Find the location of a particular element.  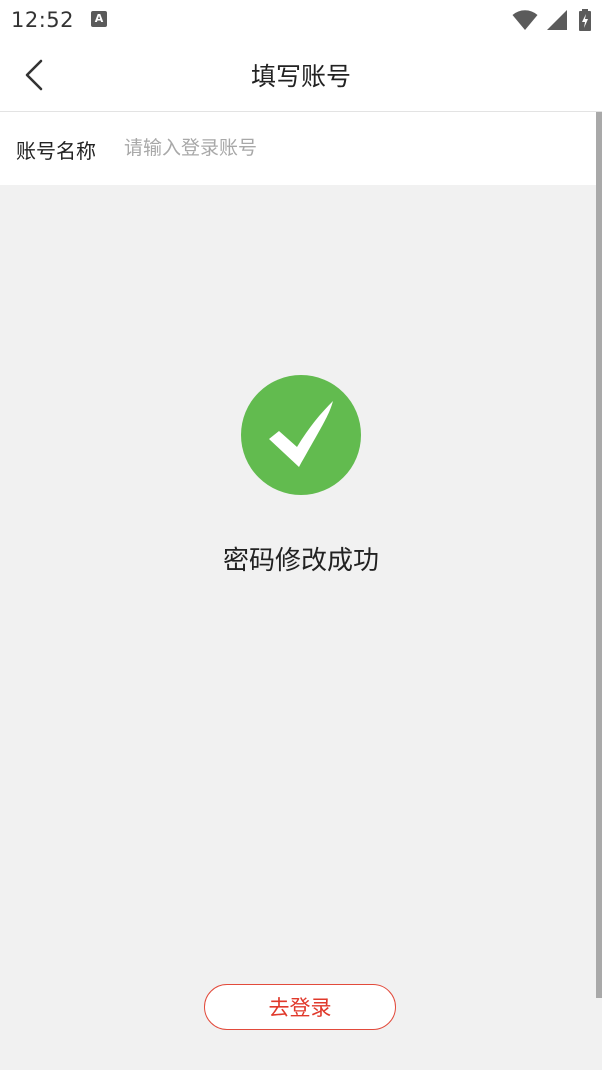

account-label: 账号名称 is located at coordinates (56, 151).